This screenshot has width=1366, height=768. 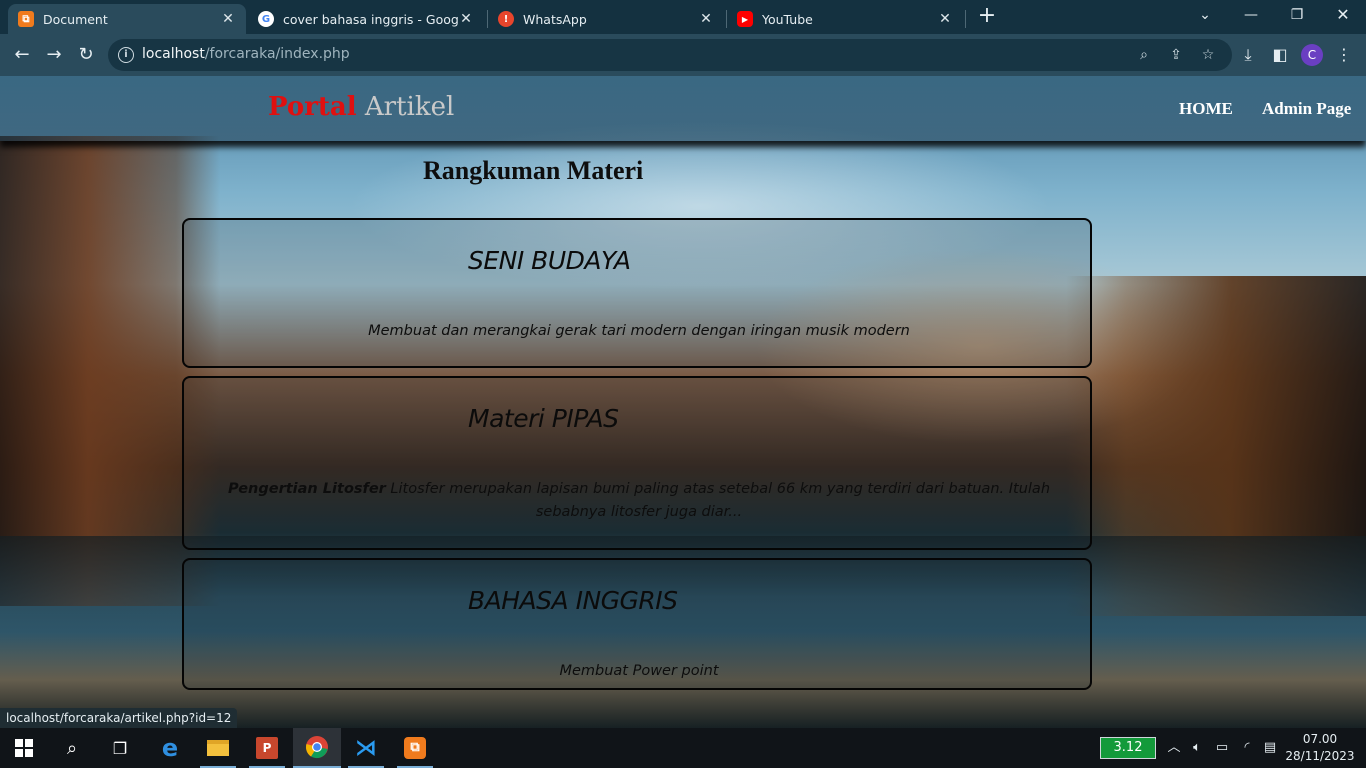 I want to click on clock-date: 28/11/2023, so click(x=1320, y=756).